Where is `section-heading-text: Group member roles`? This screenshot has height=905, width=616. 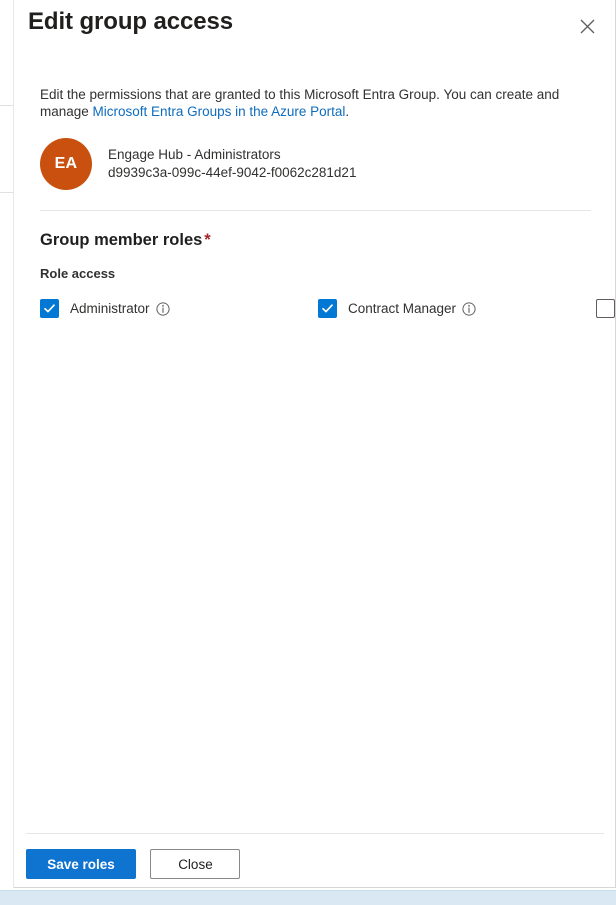
section-heading-text: Group member roles is located at coordinates (121, 240).